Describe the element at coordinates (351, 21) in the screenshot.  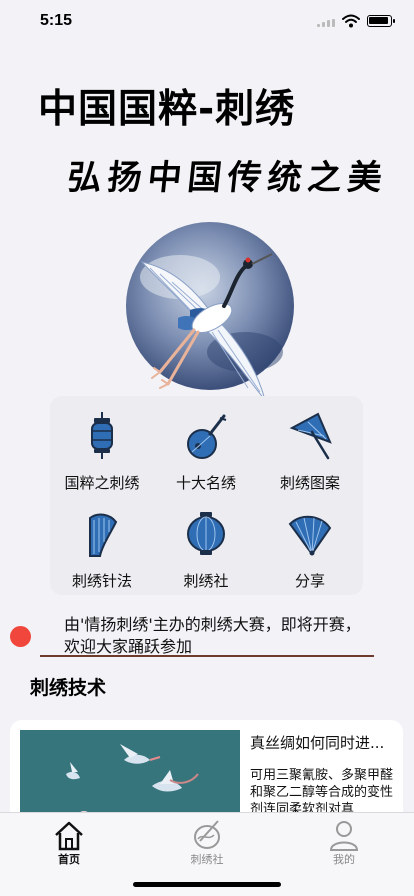
I see `wifi-icon` at that location.